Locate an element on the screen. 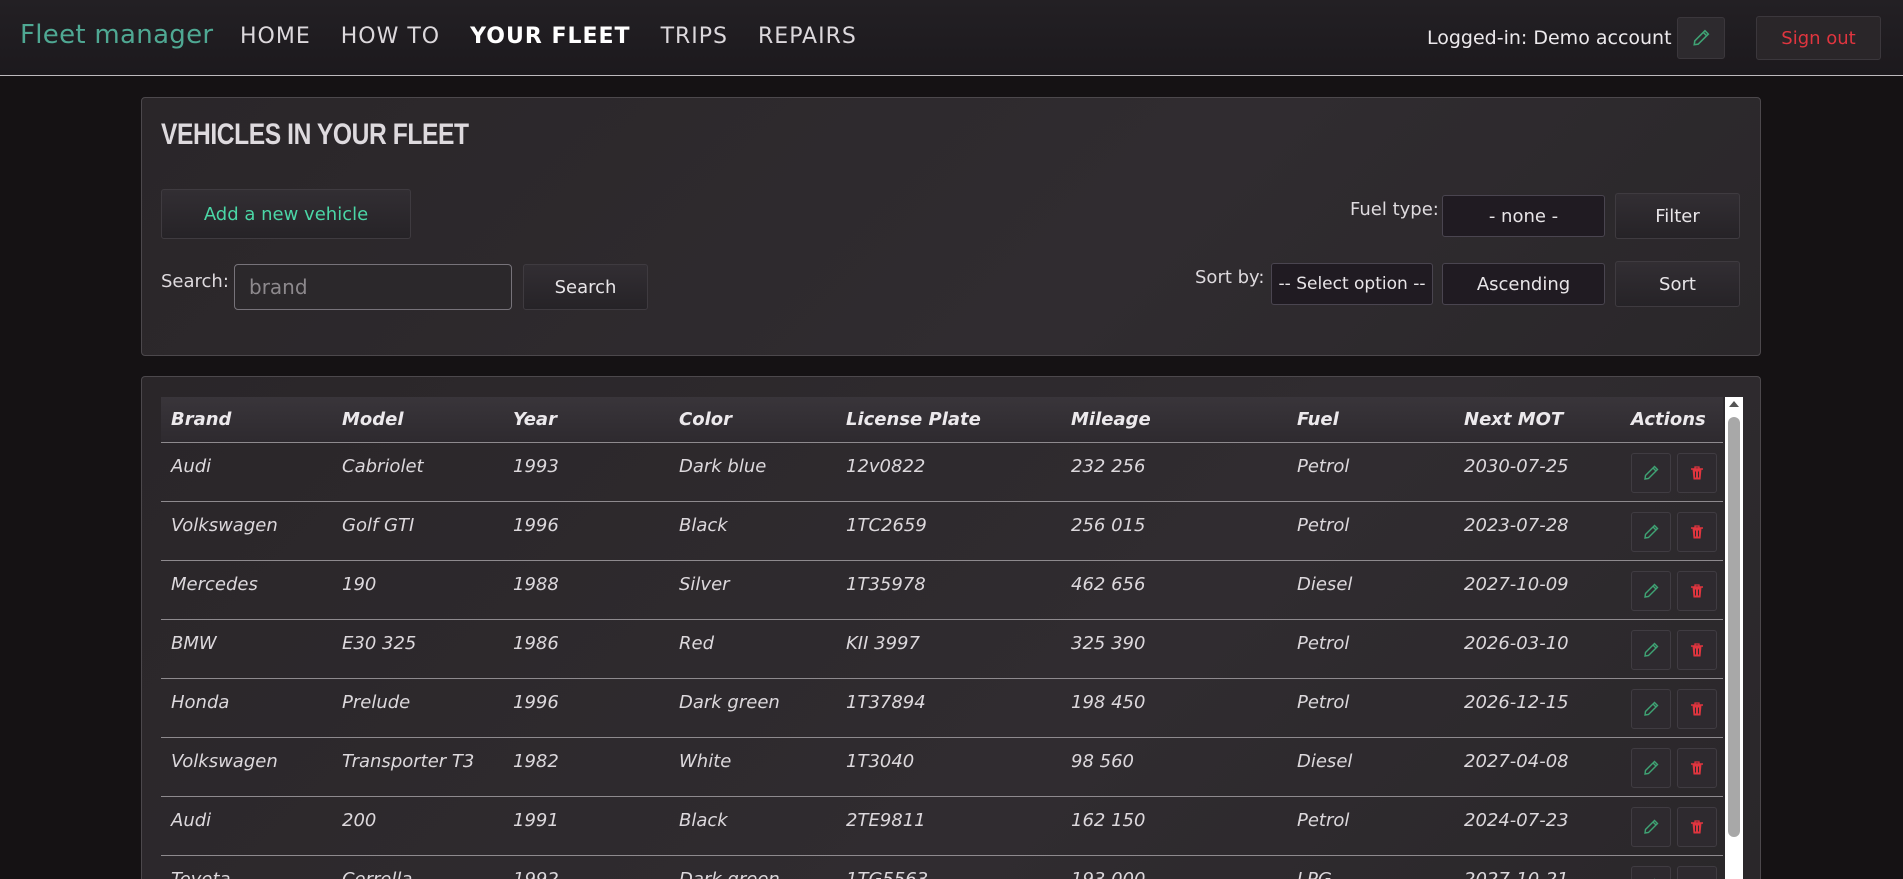 The height and width of the screenshot is (879, 1903). column-header-fuel: Fuel is located at coordinates (1370, 420).